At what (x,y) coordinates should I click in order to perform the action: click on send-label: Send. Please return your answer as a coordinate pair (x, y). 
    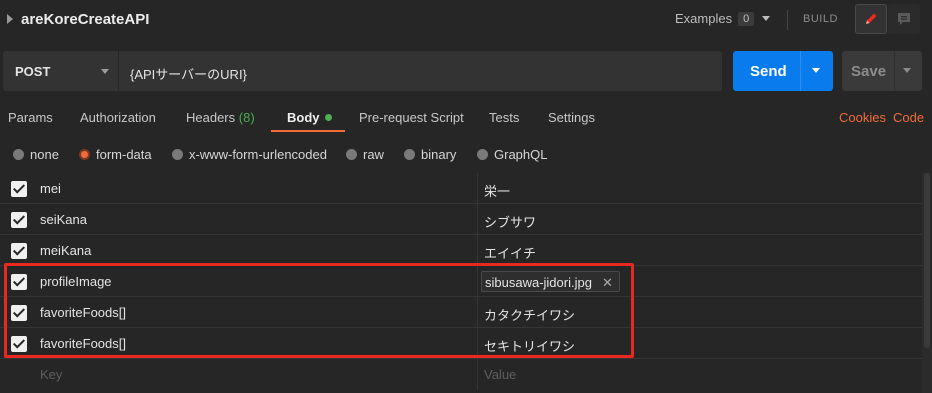
    Looking at the image, I should click on (768, 71).